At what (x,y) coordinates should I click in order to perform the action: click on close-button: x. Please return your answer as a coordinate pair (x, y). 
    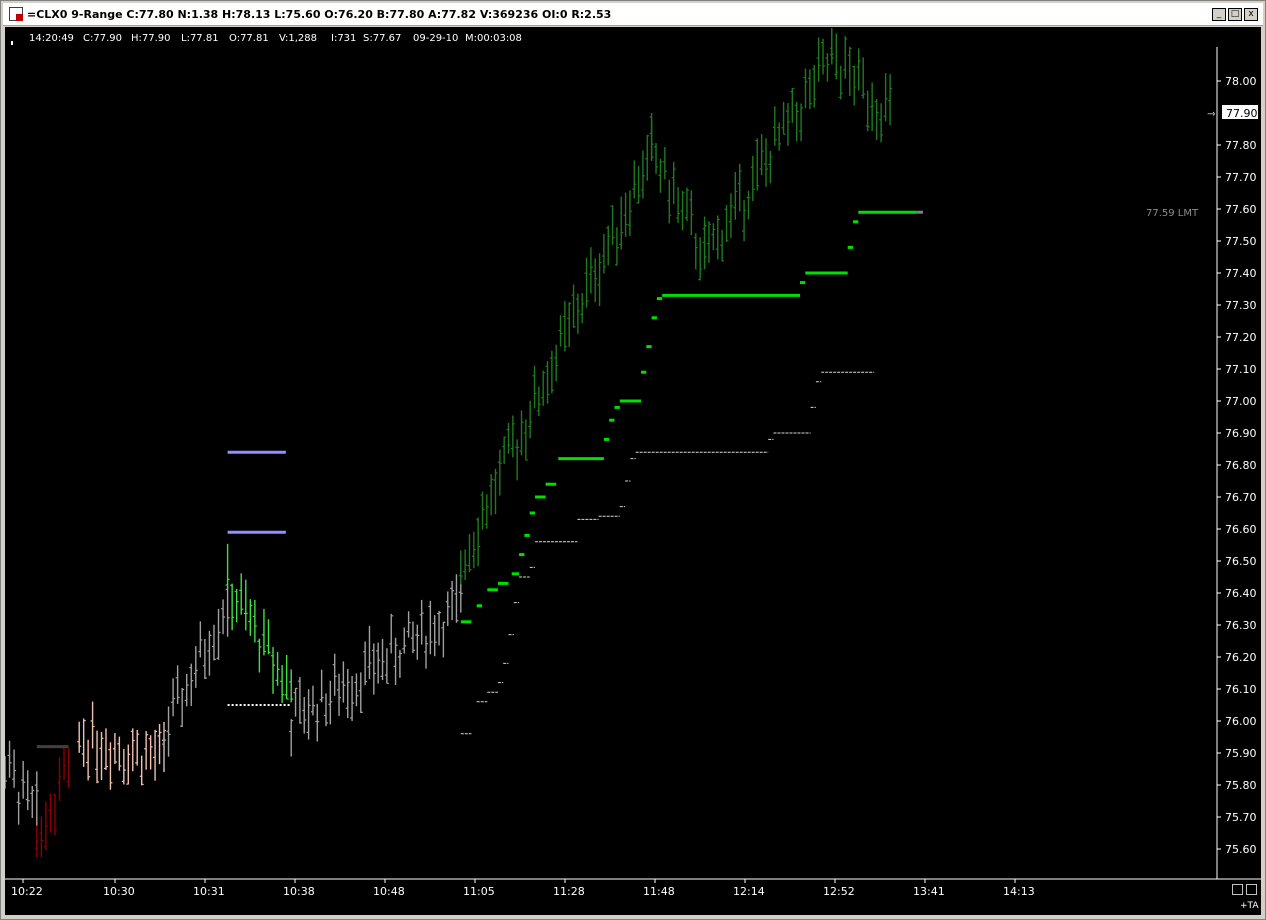
    Looking at the image, I should click on (1251, 14).